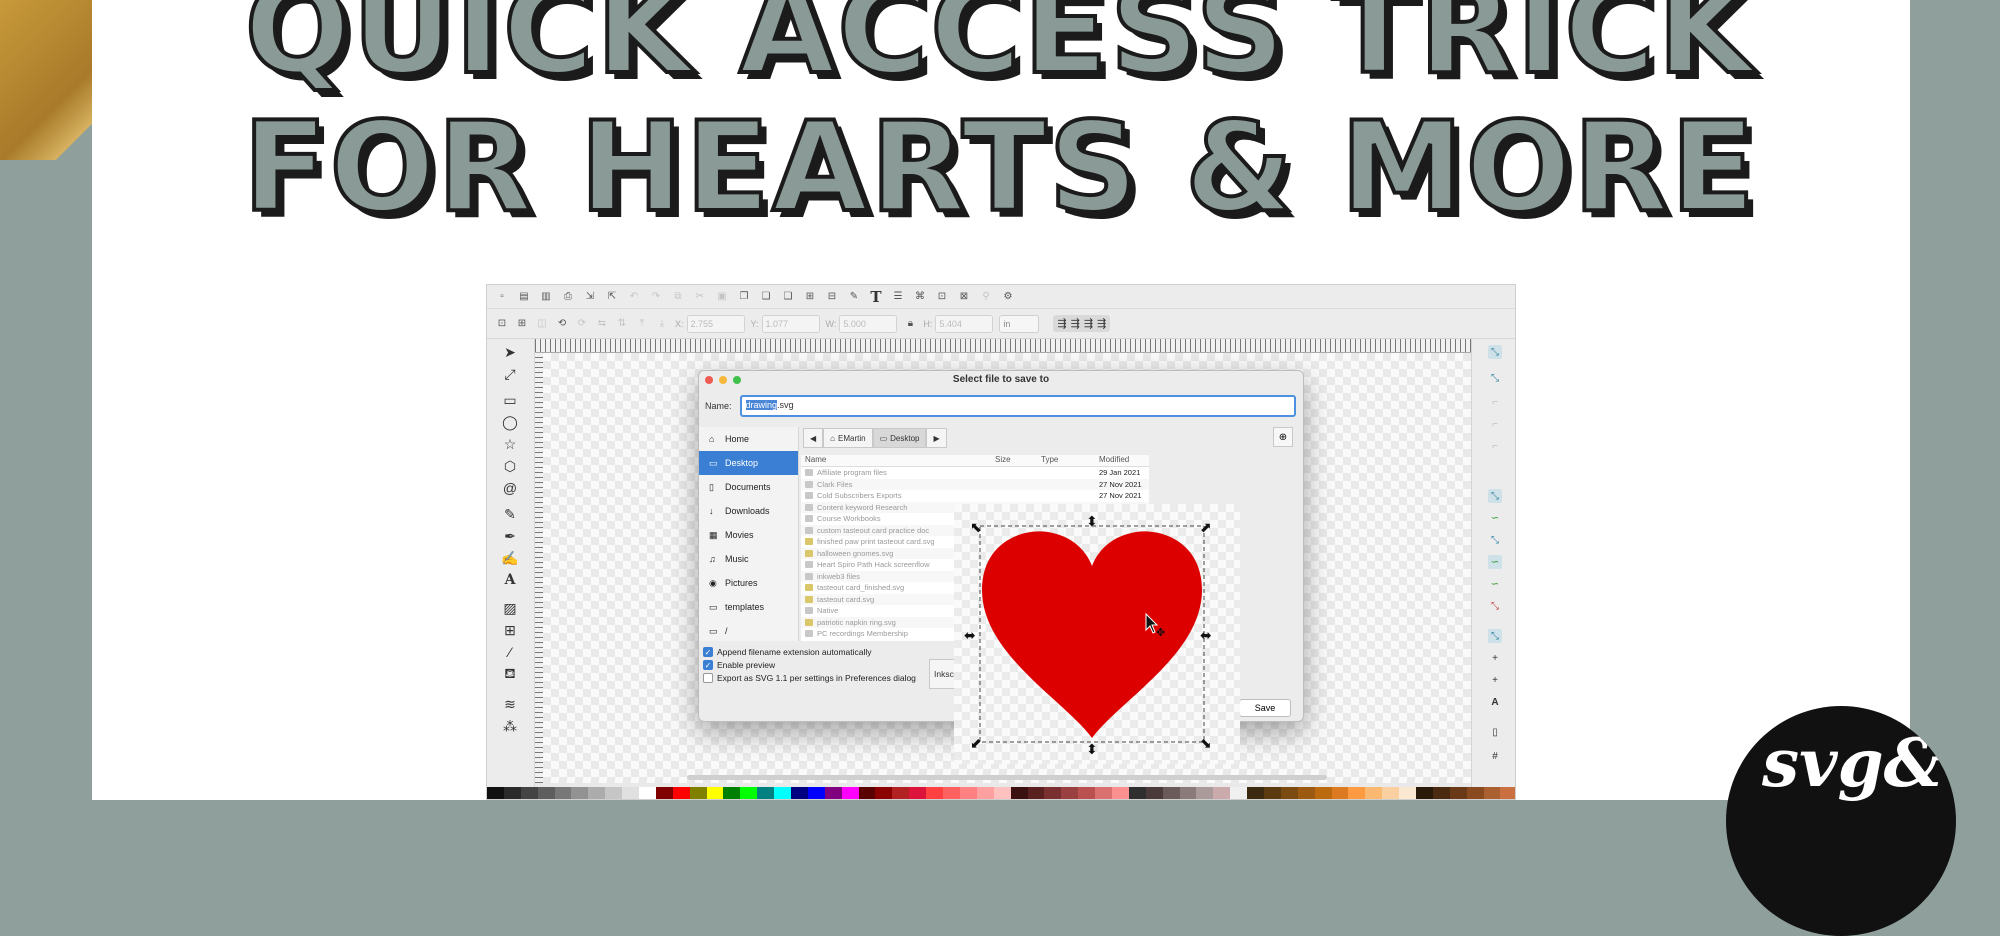 This screenshot has width=2000, height=936. I want to click on flip-h-icon: ⇆, so click(602, 324).